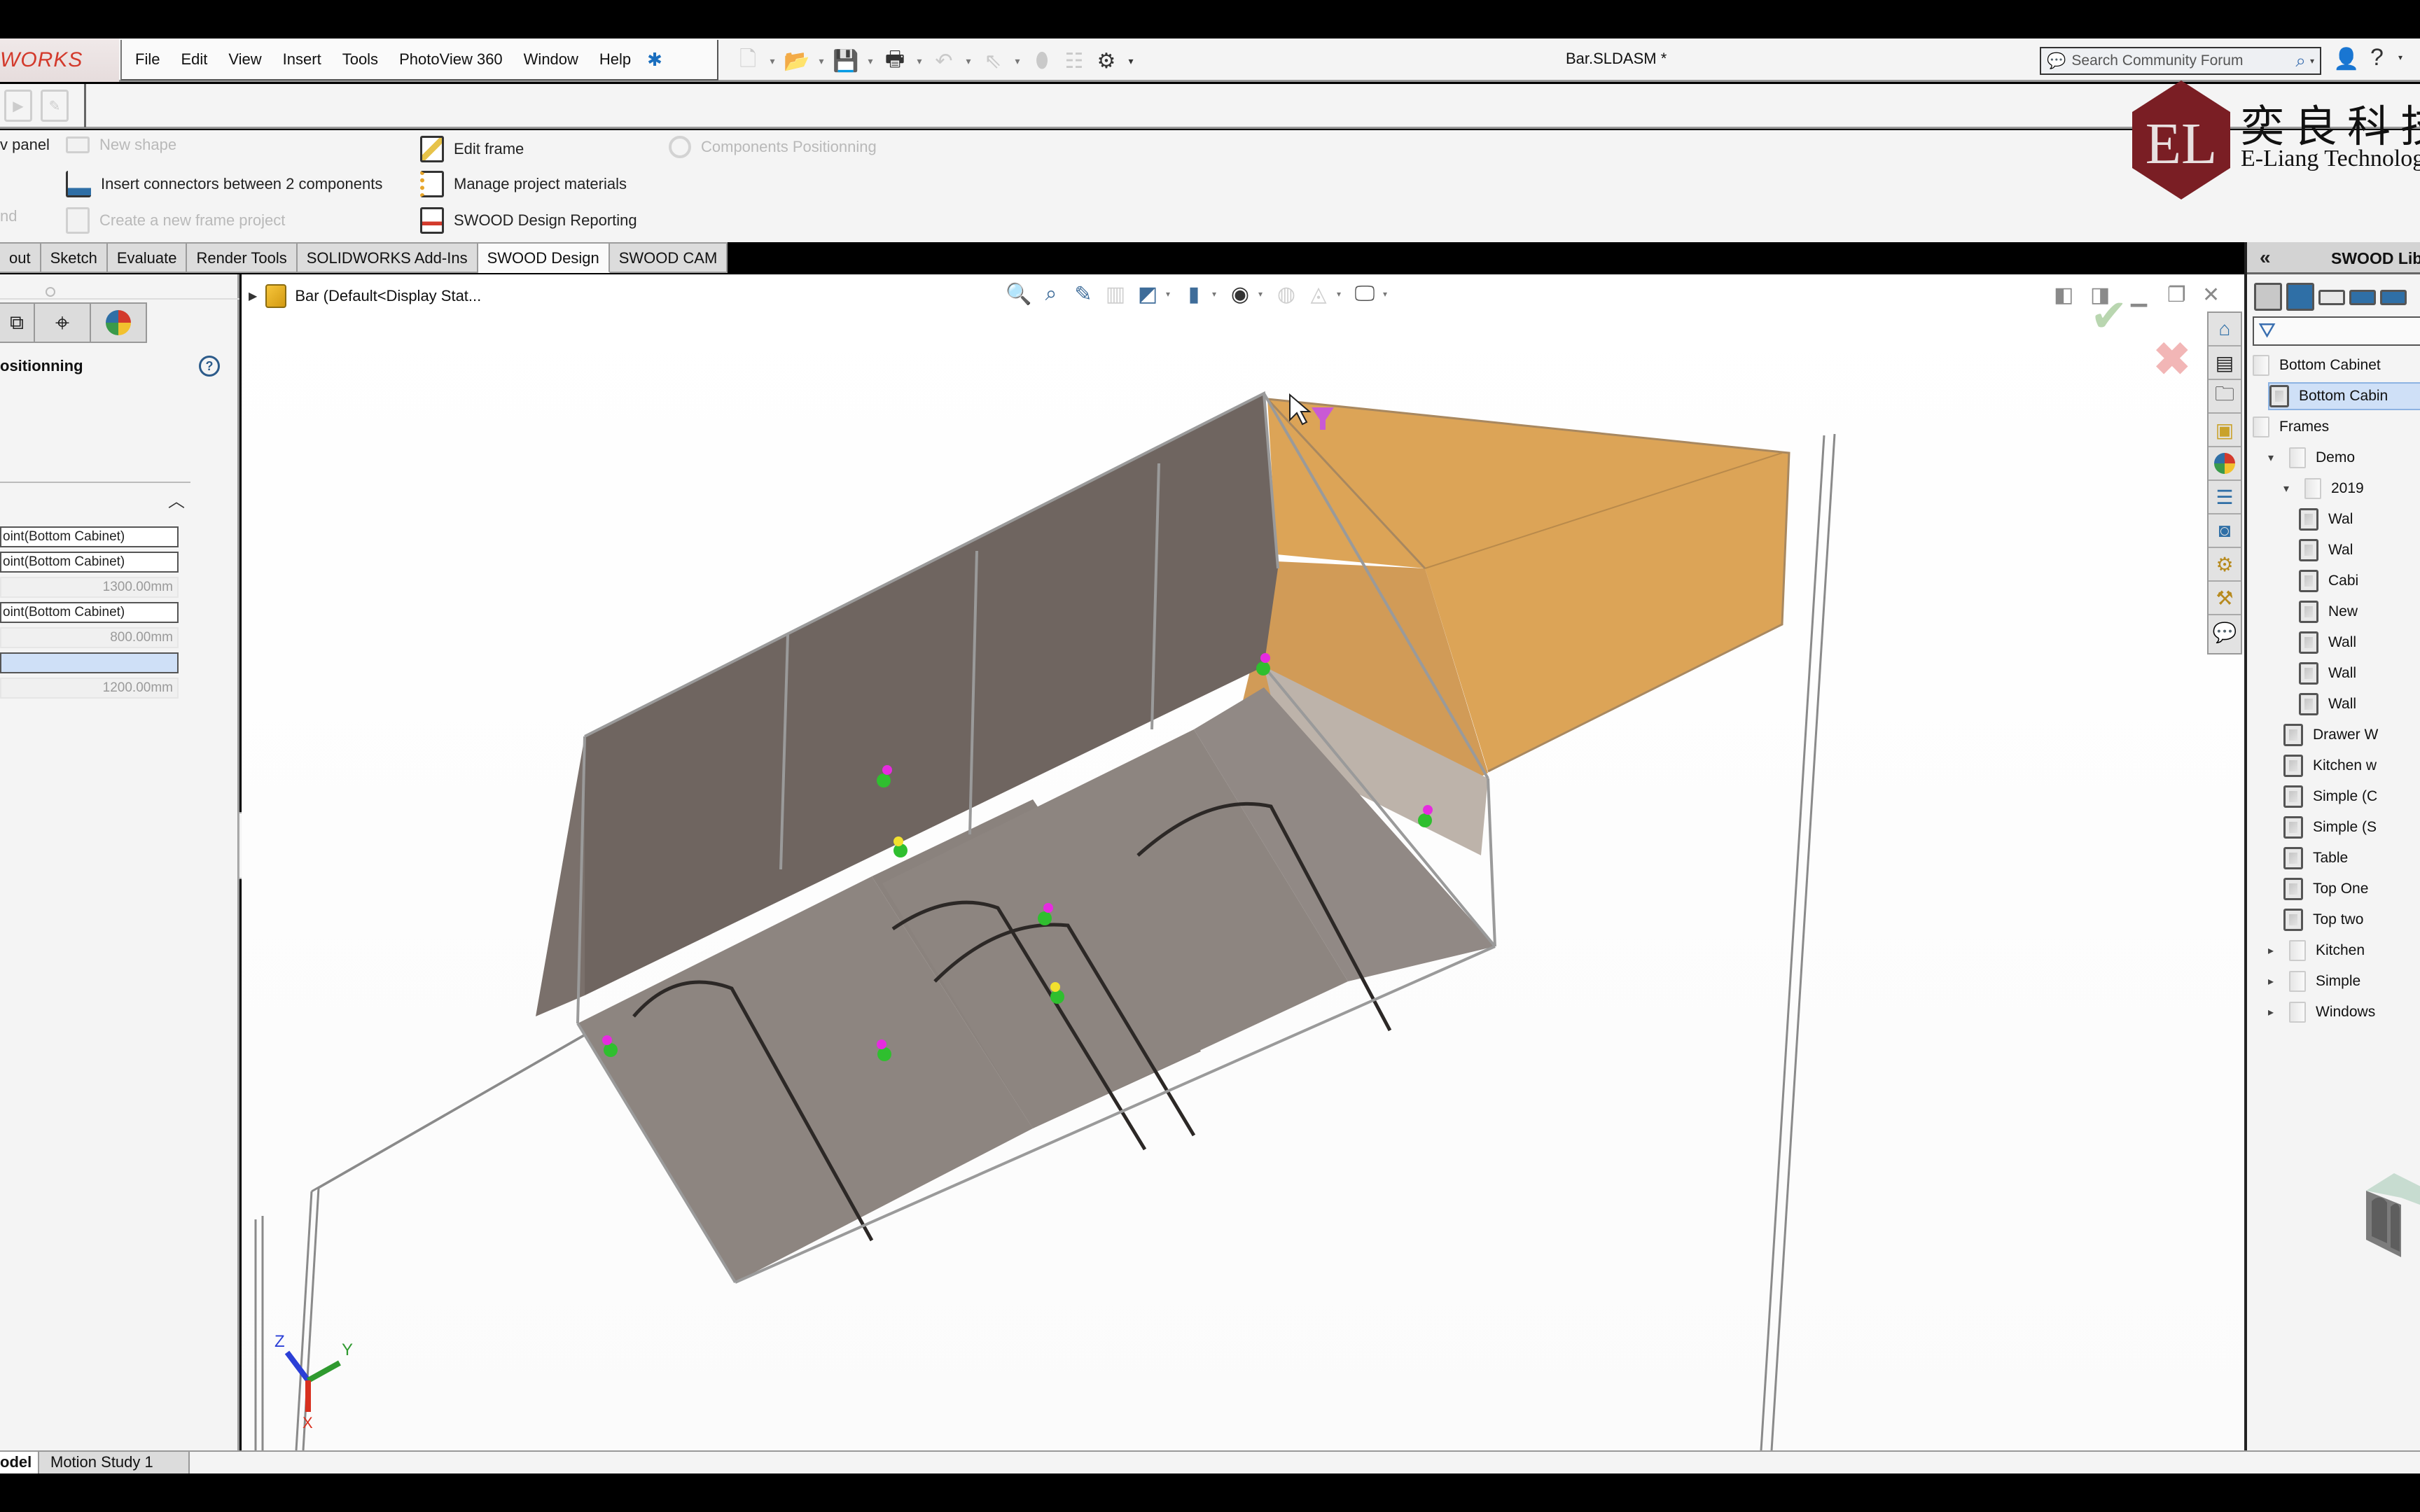 This screenshot has height=1512, width=2420. Describe the element at coordinates (17, 322) in the screenshot. I see `configuration-manager-tab: ⧉` at that location.